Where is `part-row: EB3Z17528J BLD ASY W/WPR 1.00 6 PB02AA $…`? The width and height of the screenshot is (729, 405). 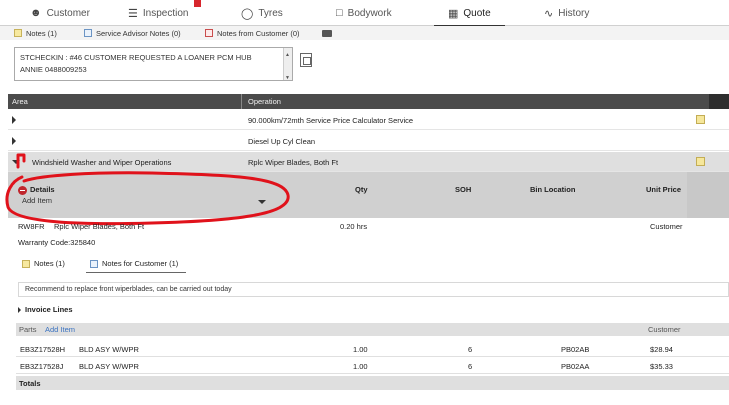
part-row: EB3Z17528J BLD ASY W/WPR 1.00 6 PB02AA $… is located at coordinates (372, 365).